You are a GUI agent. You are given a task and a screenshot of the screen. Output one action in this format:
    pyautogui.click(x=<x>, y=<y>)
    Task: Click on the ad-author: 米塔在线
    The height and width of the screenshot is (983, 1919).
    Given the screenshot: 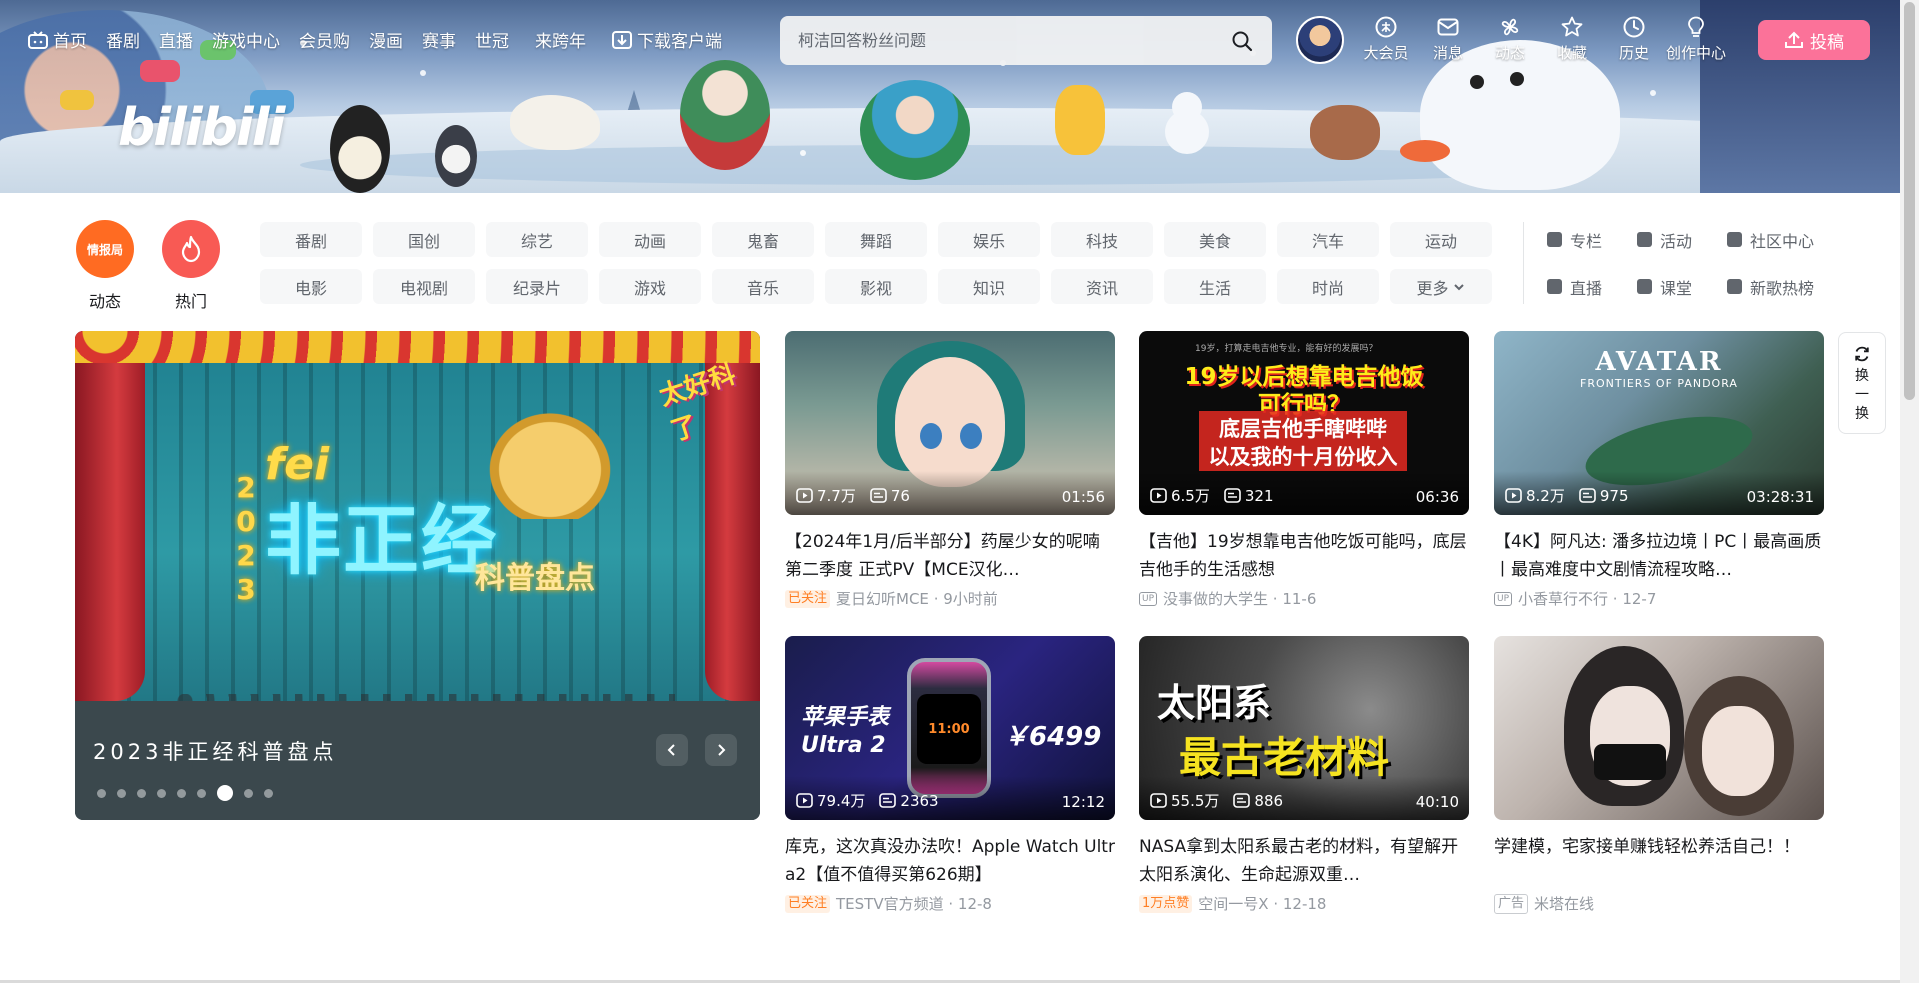 What is the action you would take?
    pyautogui.click(x=1564, y=903)
    